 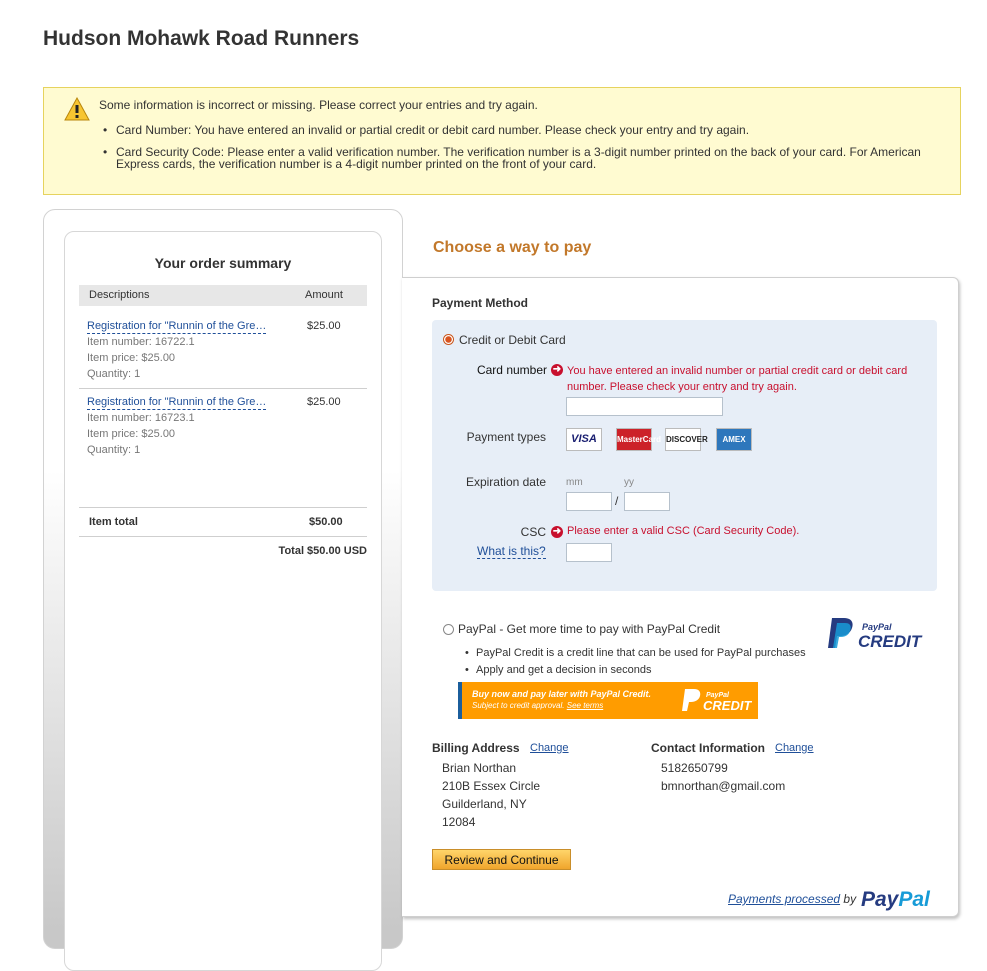 I want to click on expiration-date-label: Expiration date, so click(x=505, y=482).